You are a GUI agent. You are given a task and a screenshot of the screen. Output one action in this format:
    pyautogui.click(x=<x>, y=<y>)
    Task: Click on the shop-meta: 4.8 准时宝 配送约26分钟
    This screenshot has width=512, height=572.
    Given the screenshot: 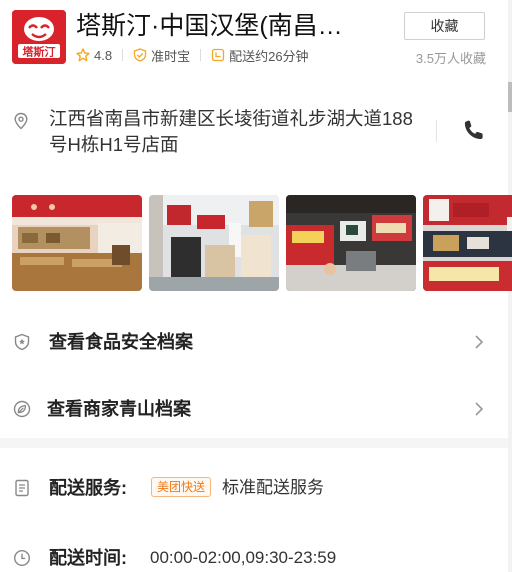 What is the action you would take?
    pyautogui.click(x=192, y=55)
    